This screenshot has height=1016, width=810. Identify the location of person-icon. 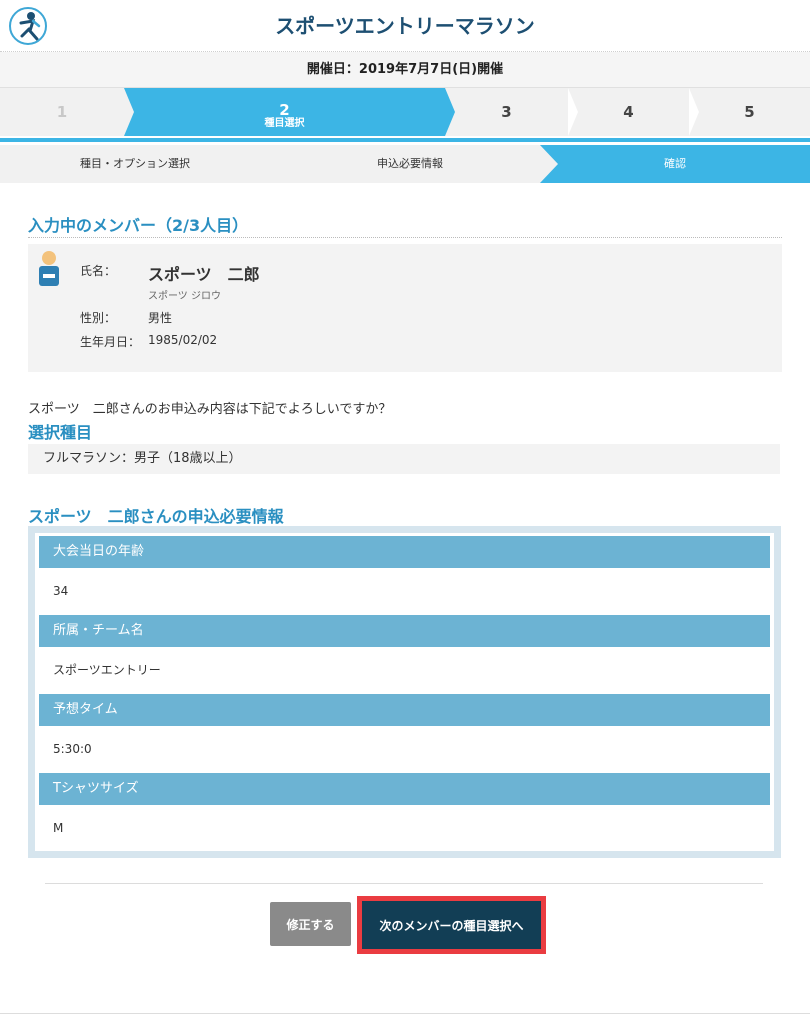
(49, 268).